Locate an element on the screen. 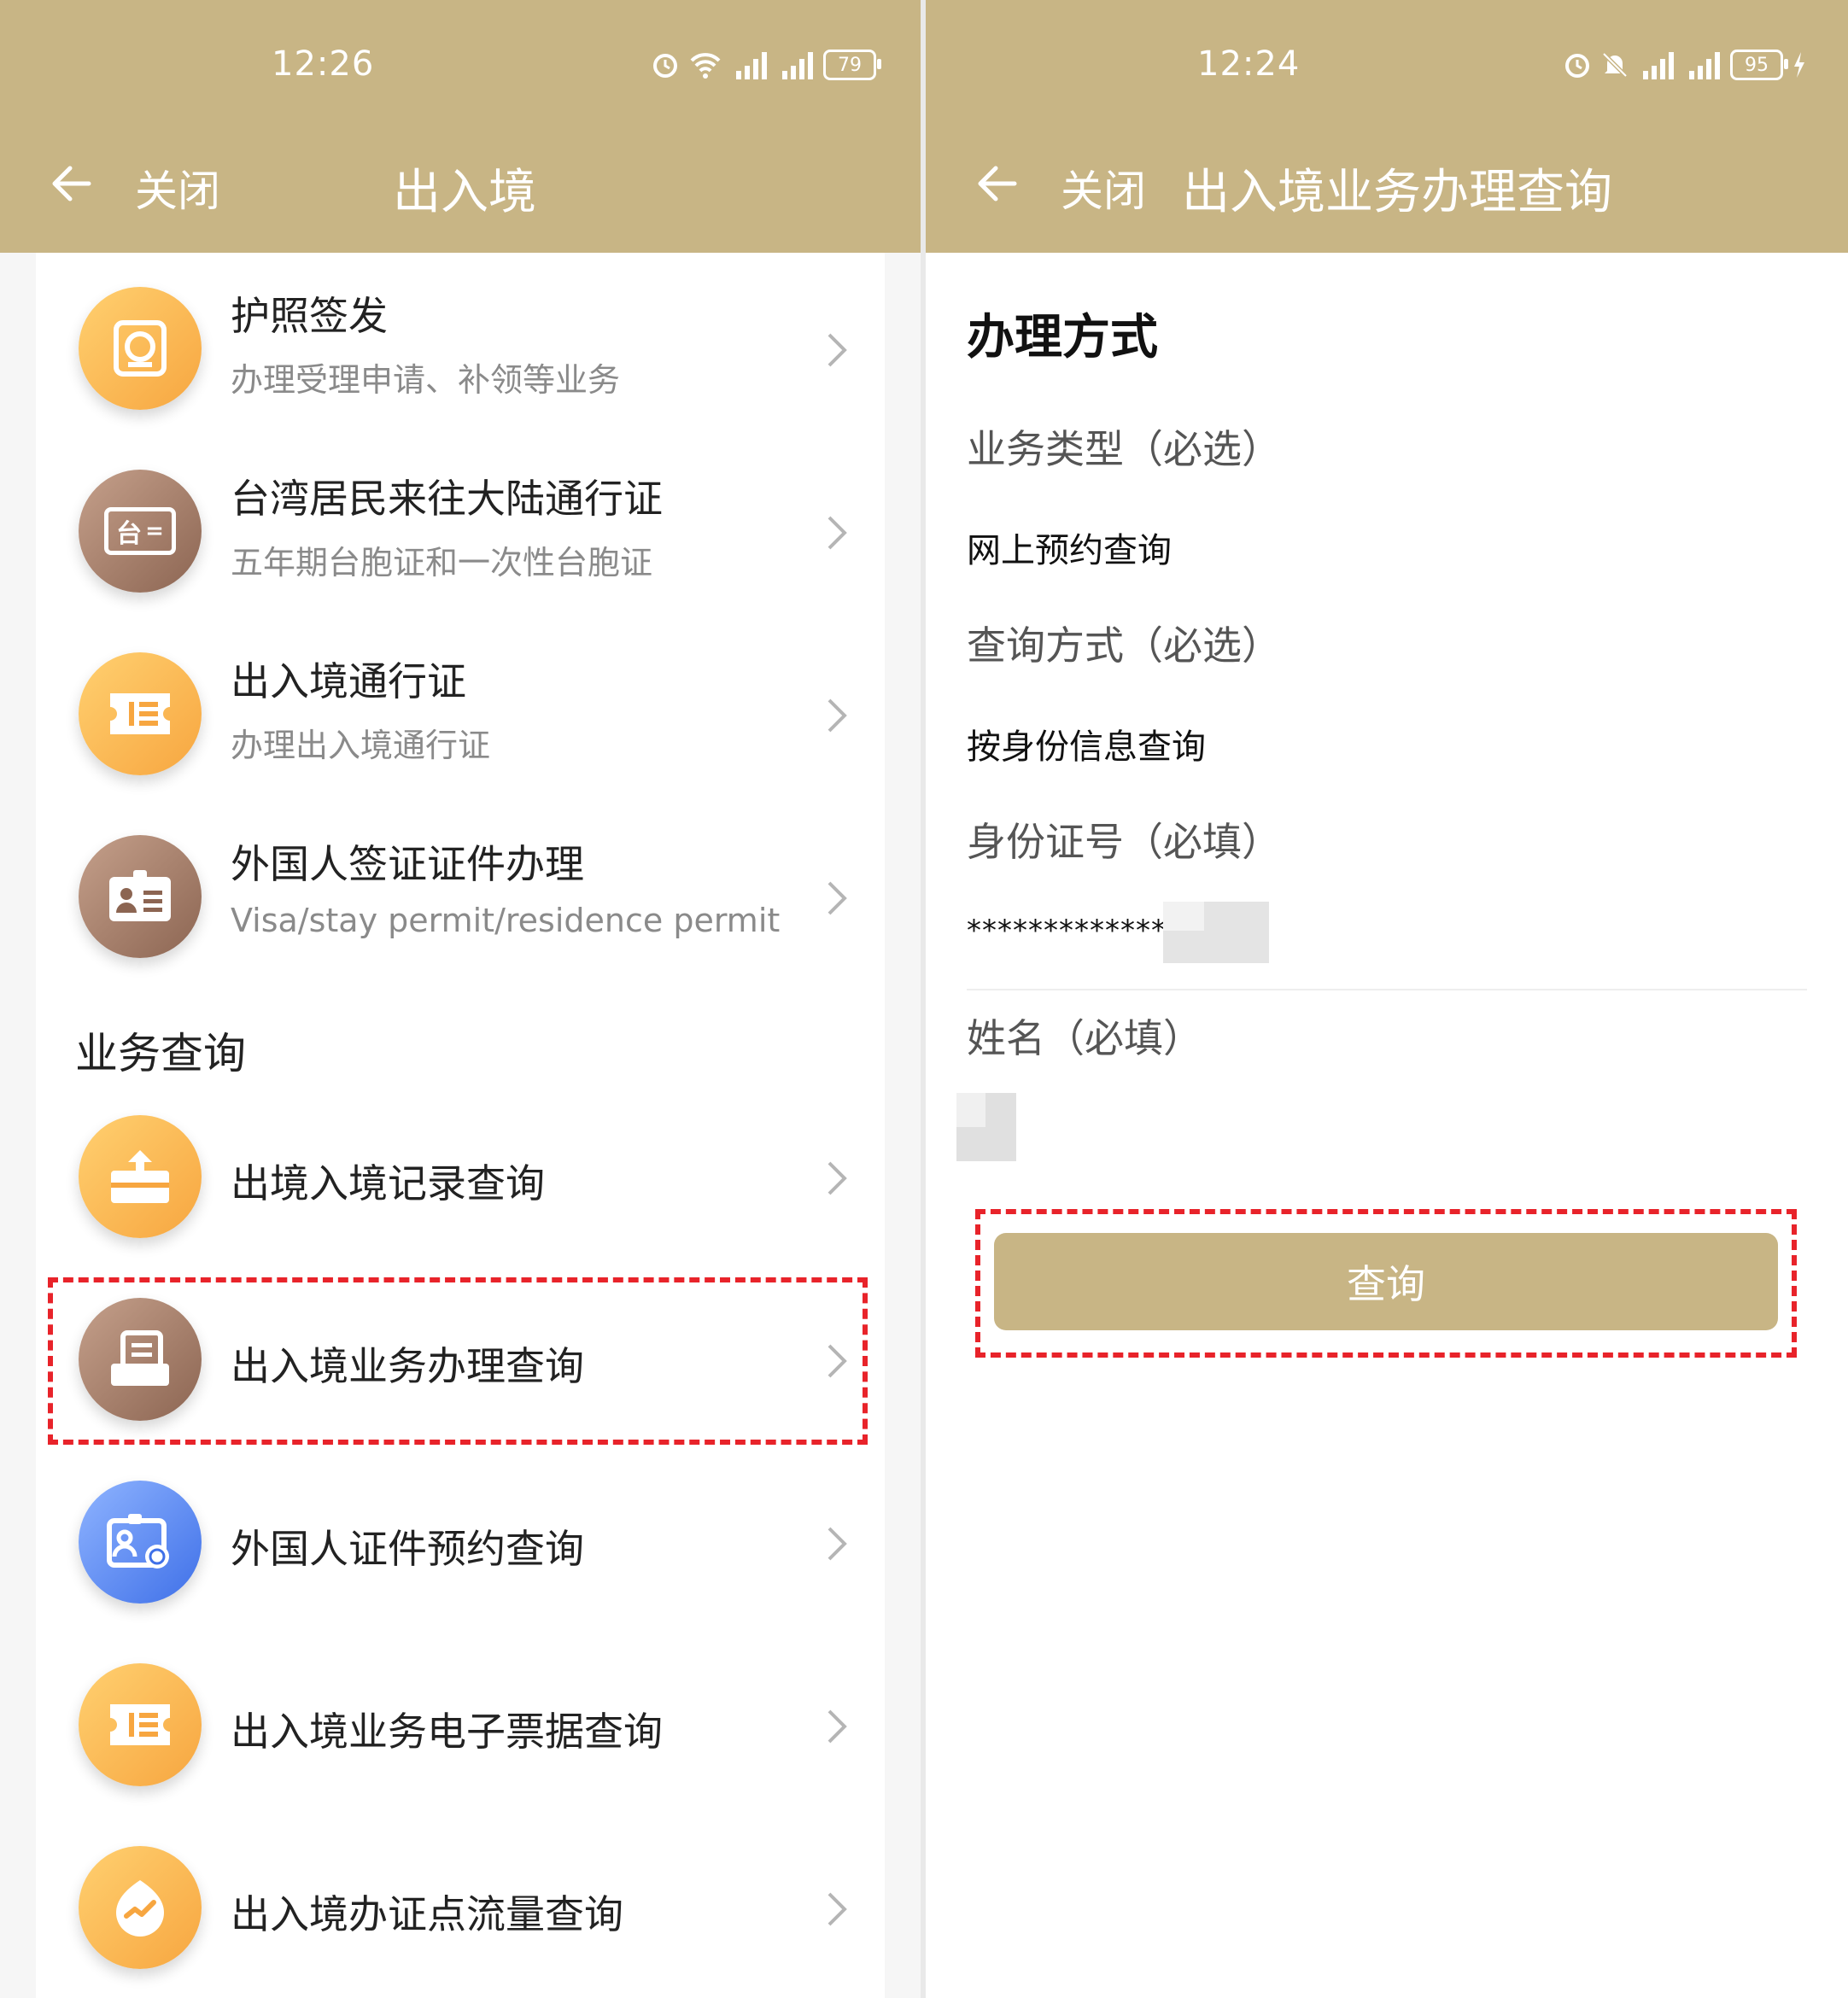  name-label: 姓名（必填） is located at coordinates (1084, 1038).